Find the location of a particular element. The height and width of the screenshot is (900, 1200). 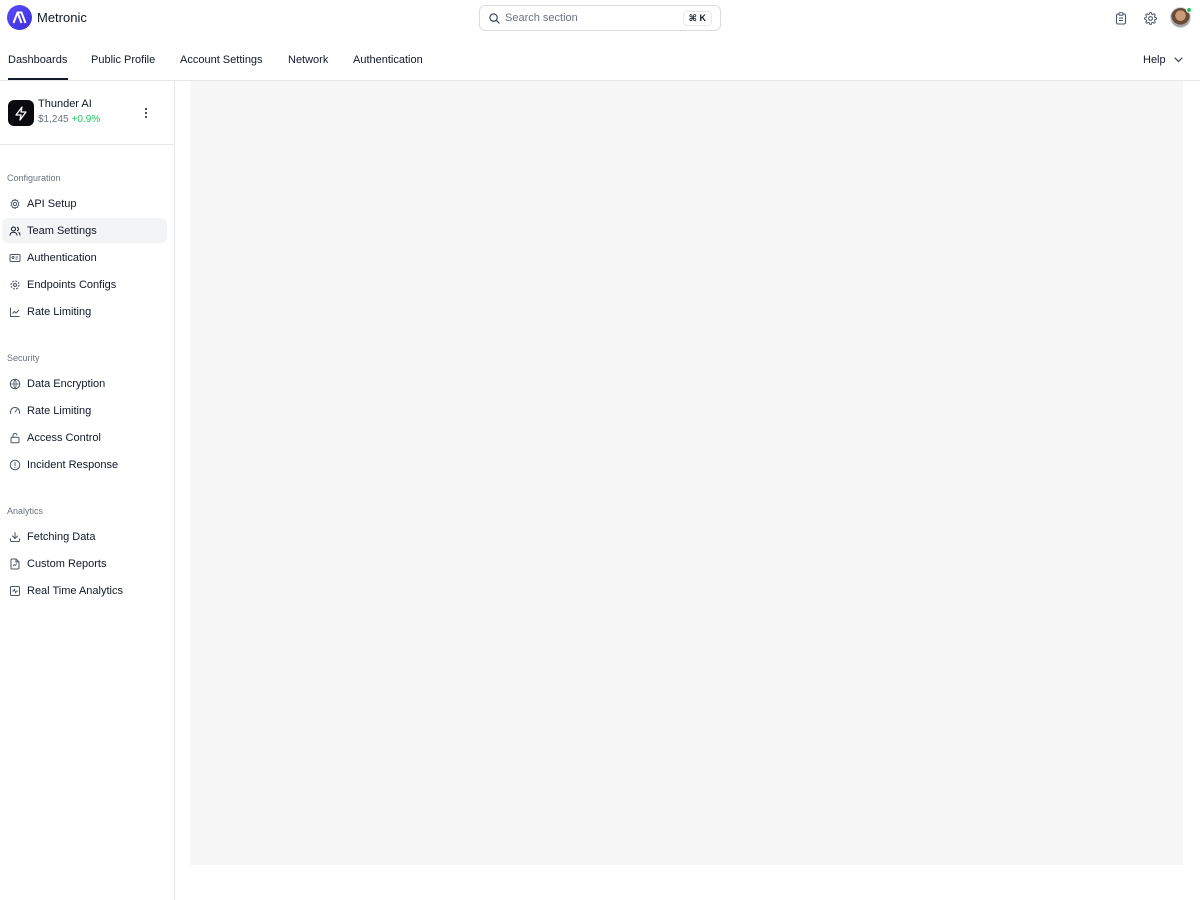

activity-icon is located at coordinates (15, 591).